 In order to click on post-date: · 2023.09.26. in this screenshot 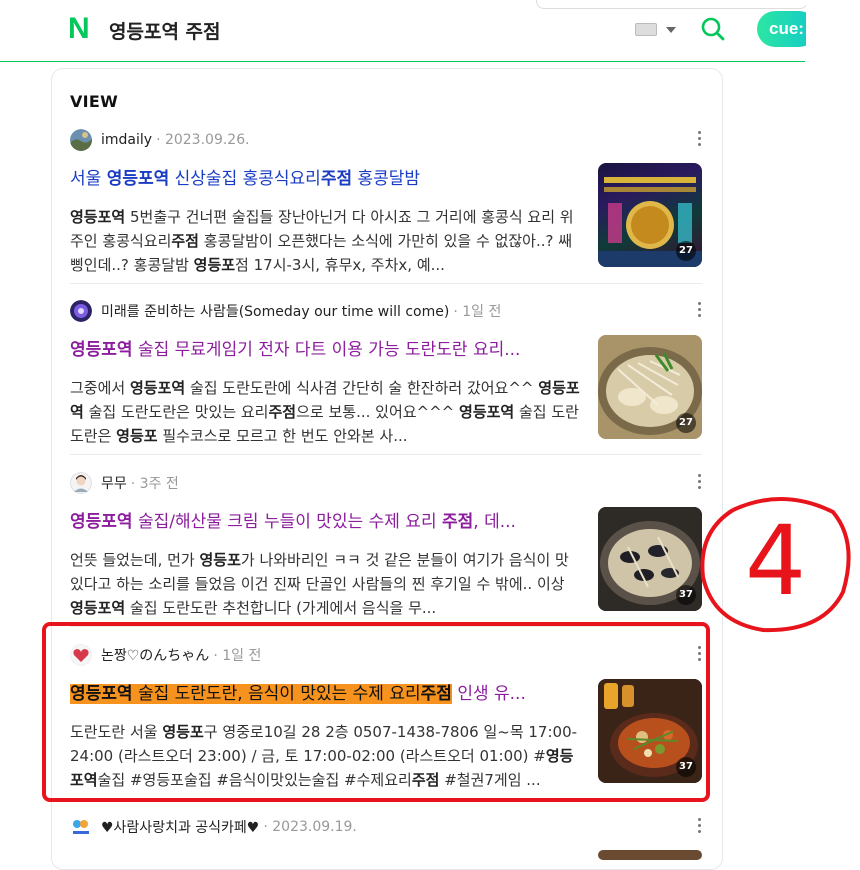, I will do `click(203, 140)`.